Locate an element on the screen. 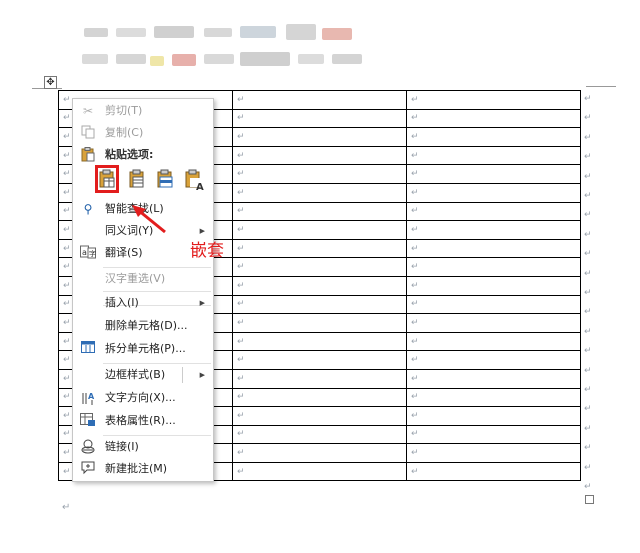  paste-icon is located at coordinates (88, 155).